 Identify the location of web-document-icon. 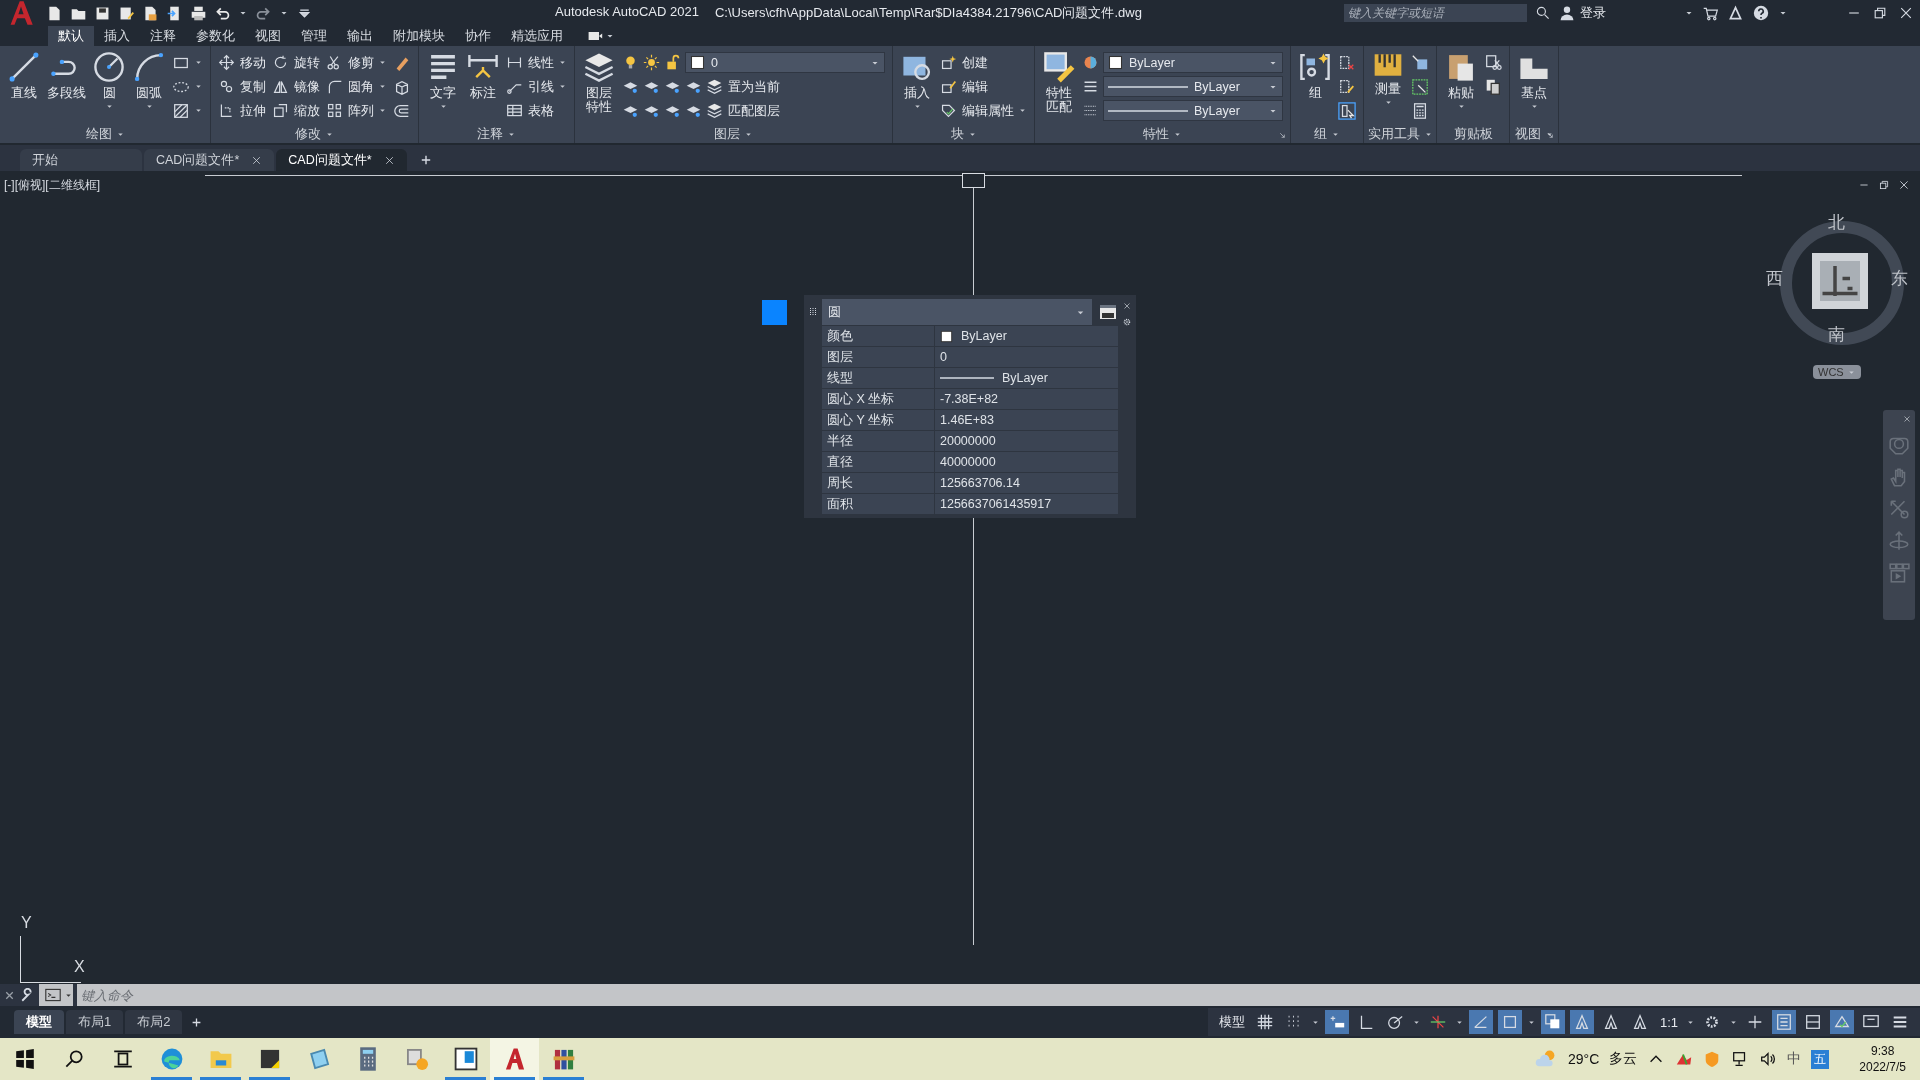
(150, 13).